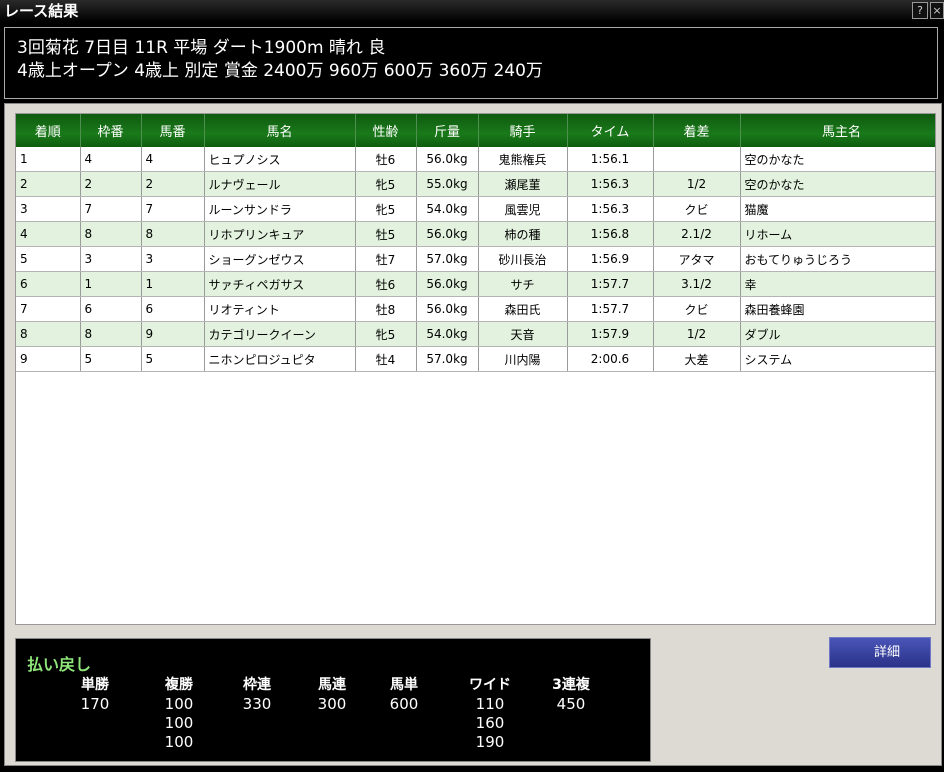 This screenshot has width=944, height=772. What do you see at coordinates (523, 209) in the screenshot?
I see `table-cell: 風雲児` at bounding box center [523, 209].